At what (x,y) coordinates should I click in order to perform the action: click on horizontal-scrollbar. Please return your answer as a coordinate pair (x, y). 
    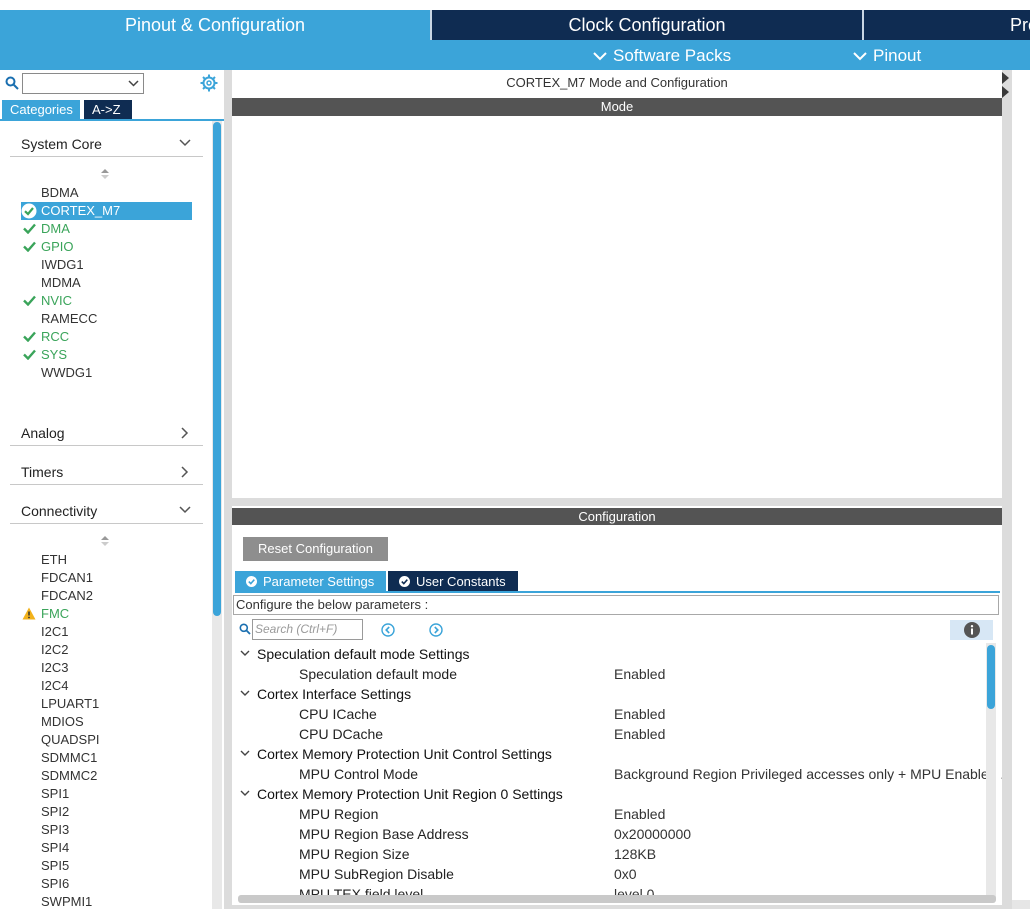
    Looking at the image, I should click on (617, 899).